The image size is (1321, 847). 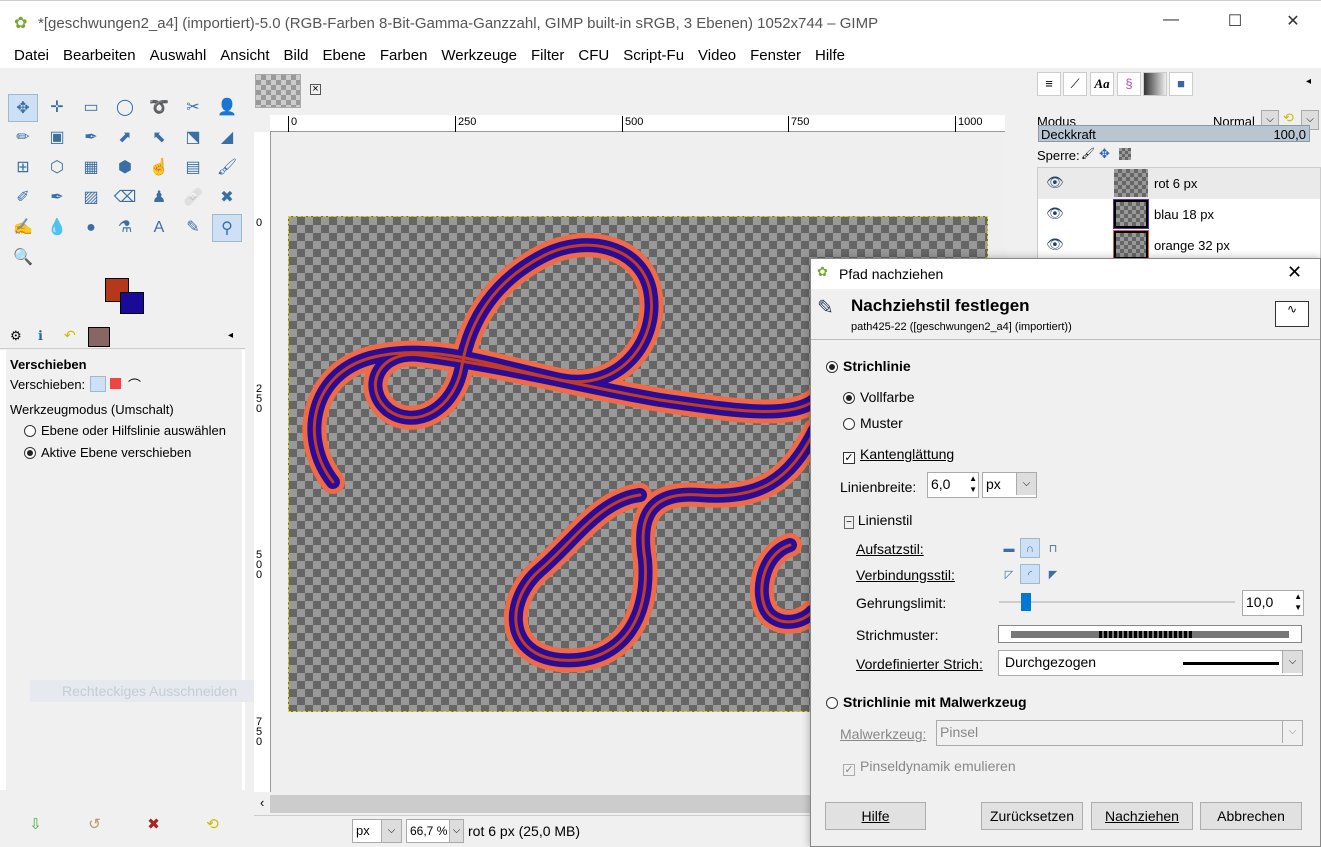 I want to click on dash-pattern-editor, so click(x=1150, y=634).